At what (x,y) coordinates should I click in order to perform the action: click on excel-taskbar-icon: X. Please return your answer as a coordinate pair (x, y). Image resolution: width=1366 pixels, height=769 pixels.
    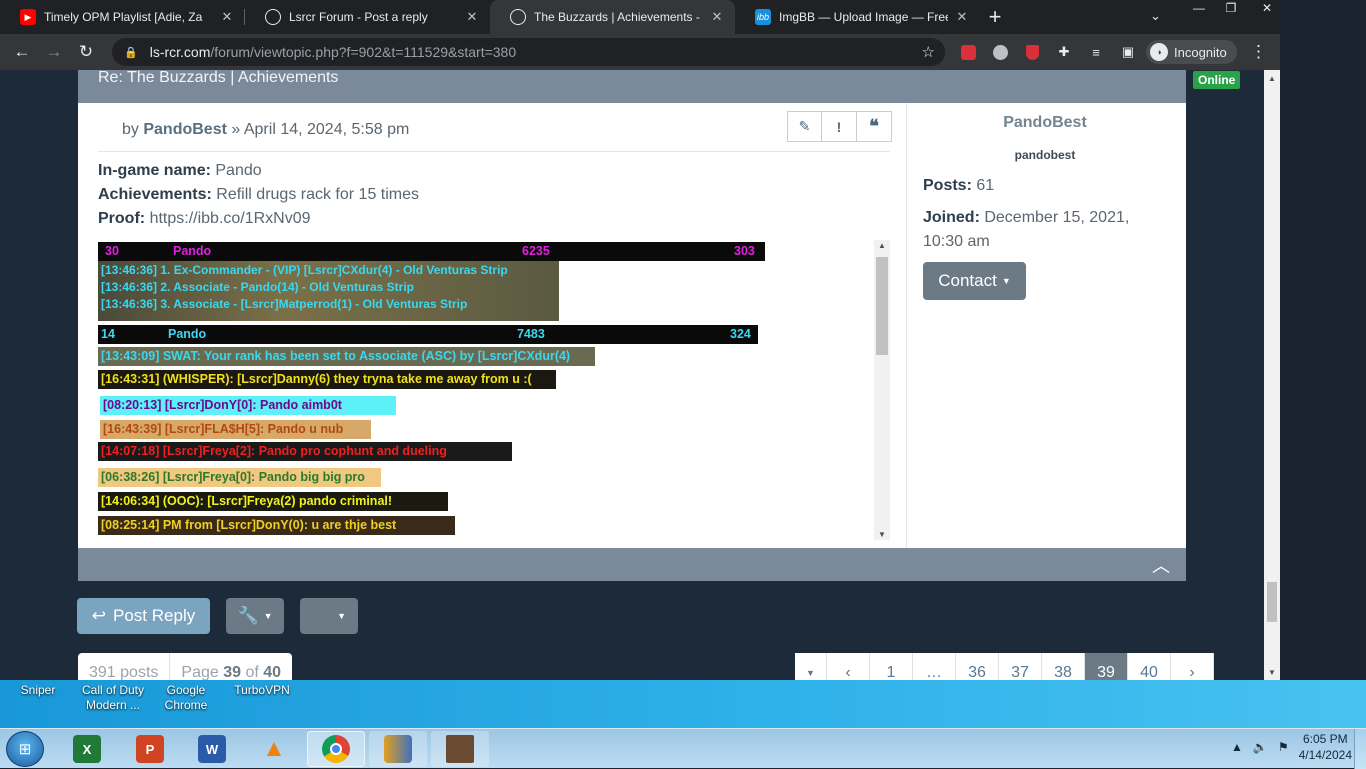
    Looking at the image, I should click on (87, 749).